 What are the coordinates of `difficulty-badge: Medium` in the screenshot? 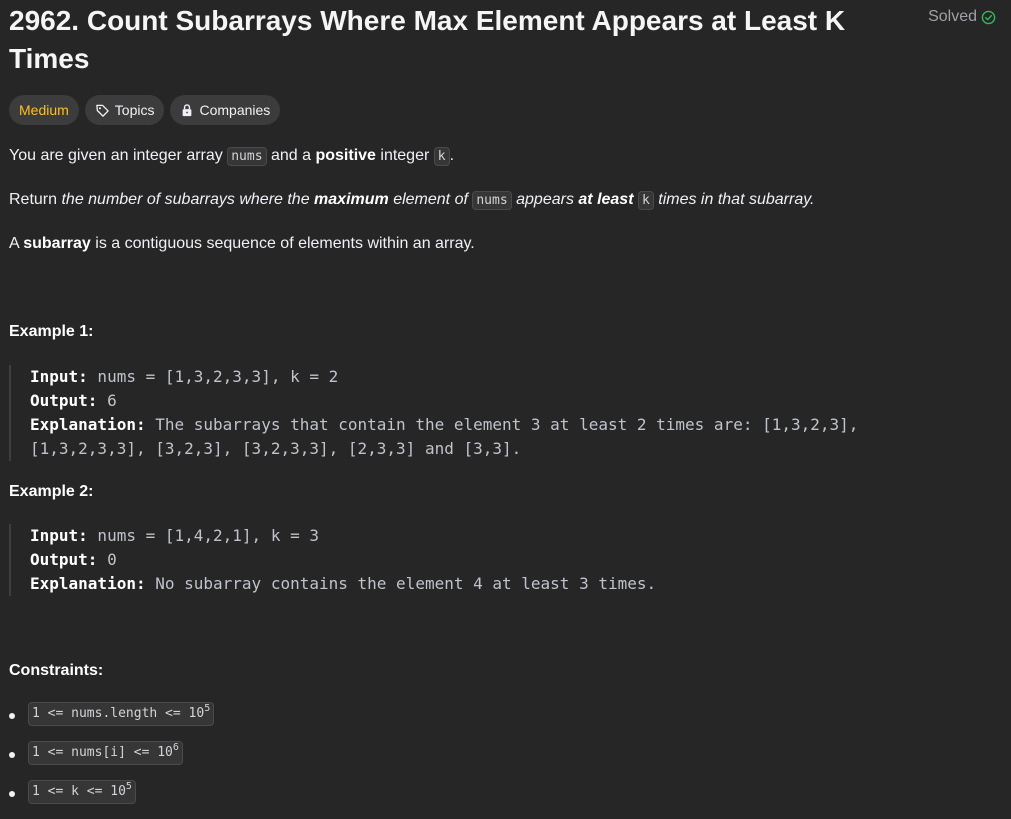 It's located at (44, 110).